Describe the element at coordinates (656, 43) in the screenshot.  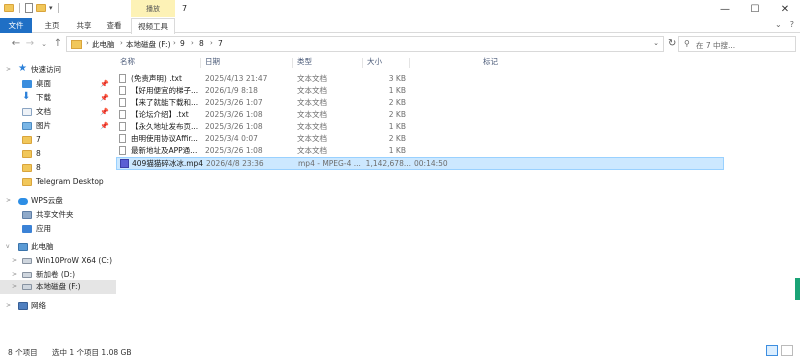
I see `address-dropdown-icon: ⌄` at that location.